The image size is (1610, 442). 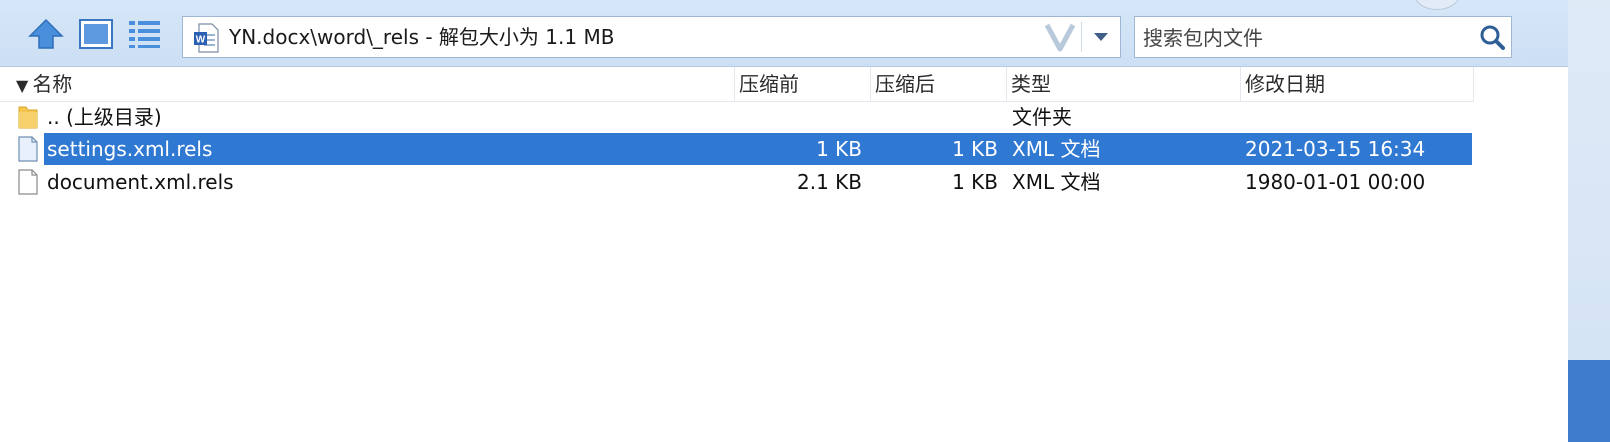 I want to click on sort-down-icon: ▼, so click(x=22, y=85).